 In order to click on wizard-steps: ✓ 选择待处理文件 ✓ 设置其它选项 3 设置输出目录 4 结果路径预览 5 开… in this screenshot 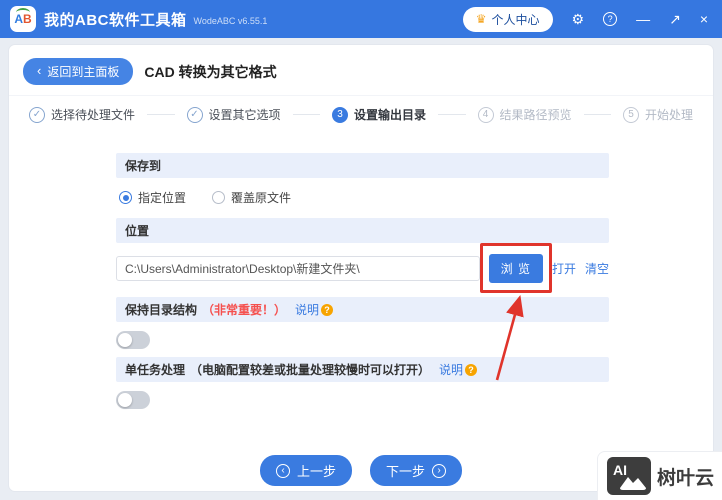, I will do `click(361, 115)`.